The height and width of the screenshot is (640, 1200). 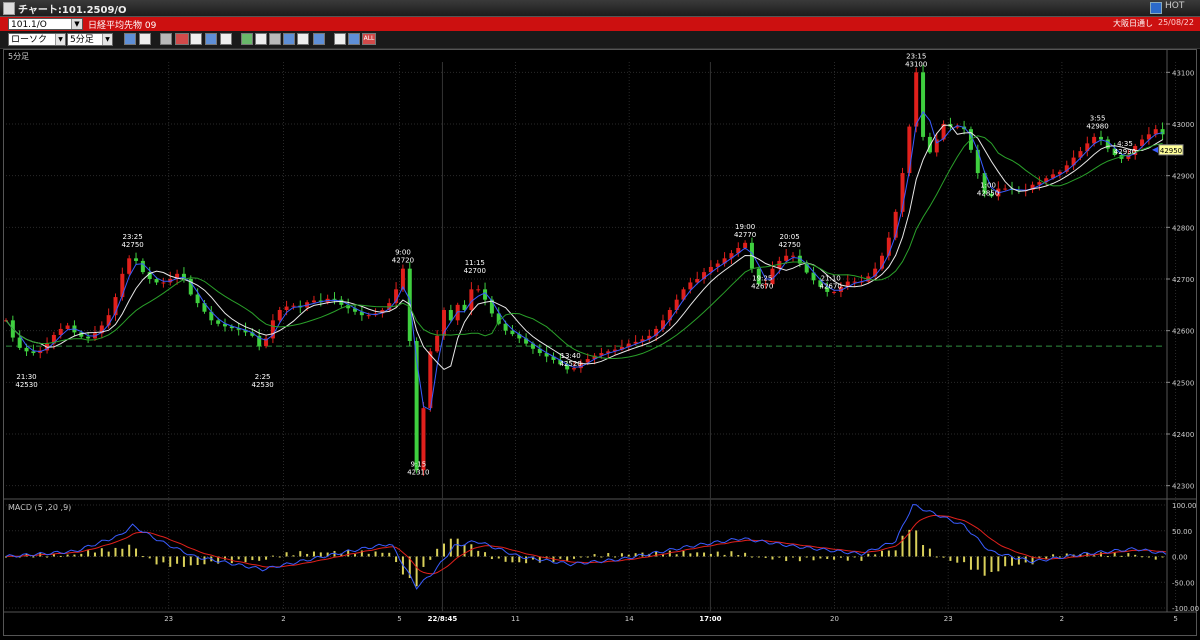 I want to click on annotation-price: 42700, so click(x=475, y=271).